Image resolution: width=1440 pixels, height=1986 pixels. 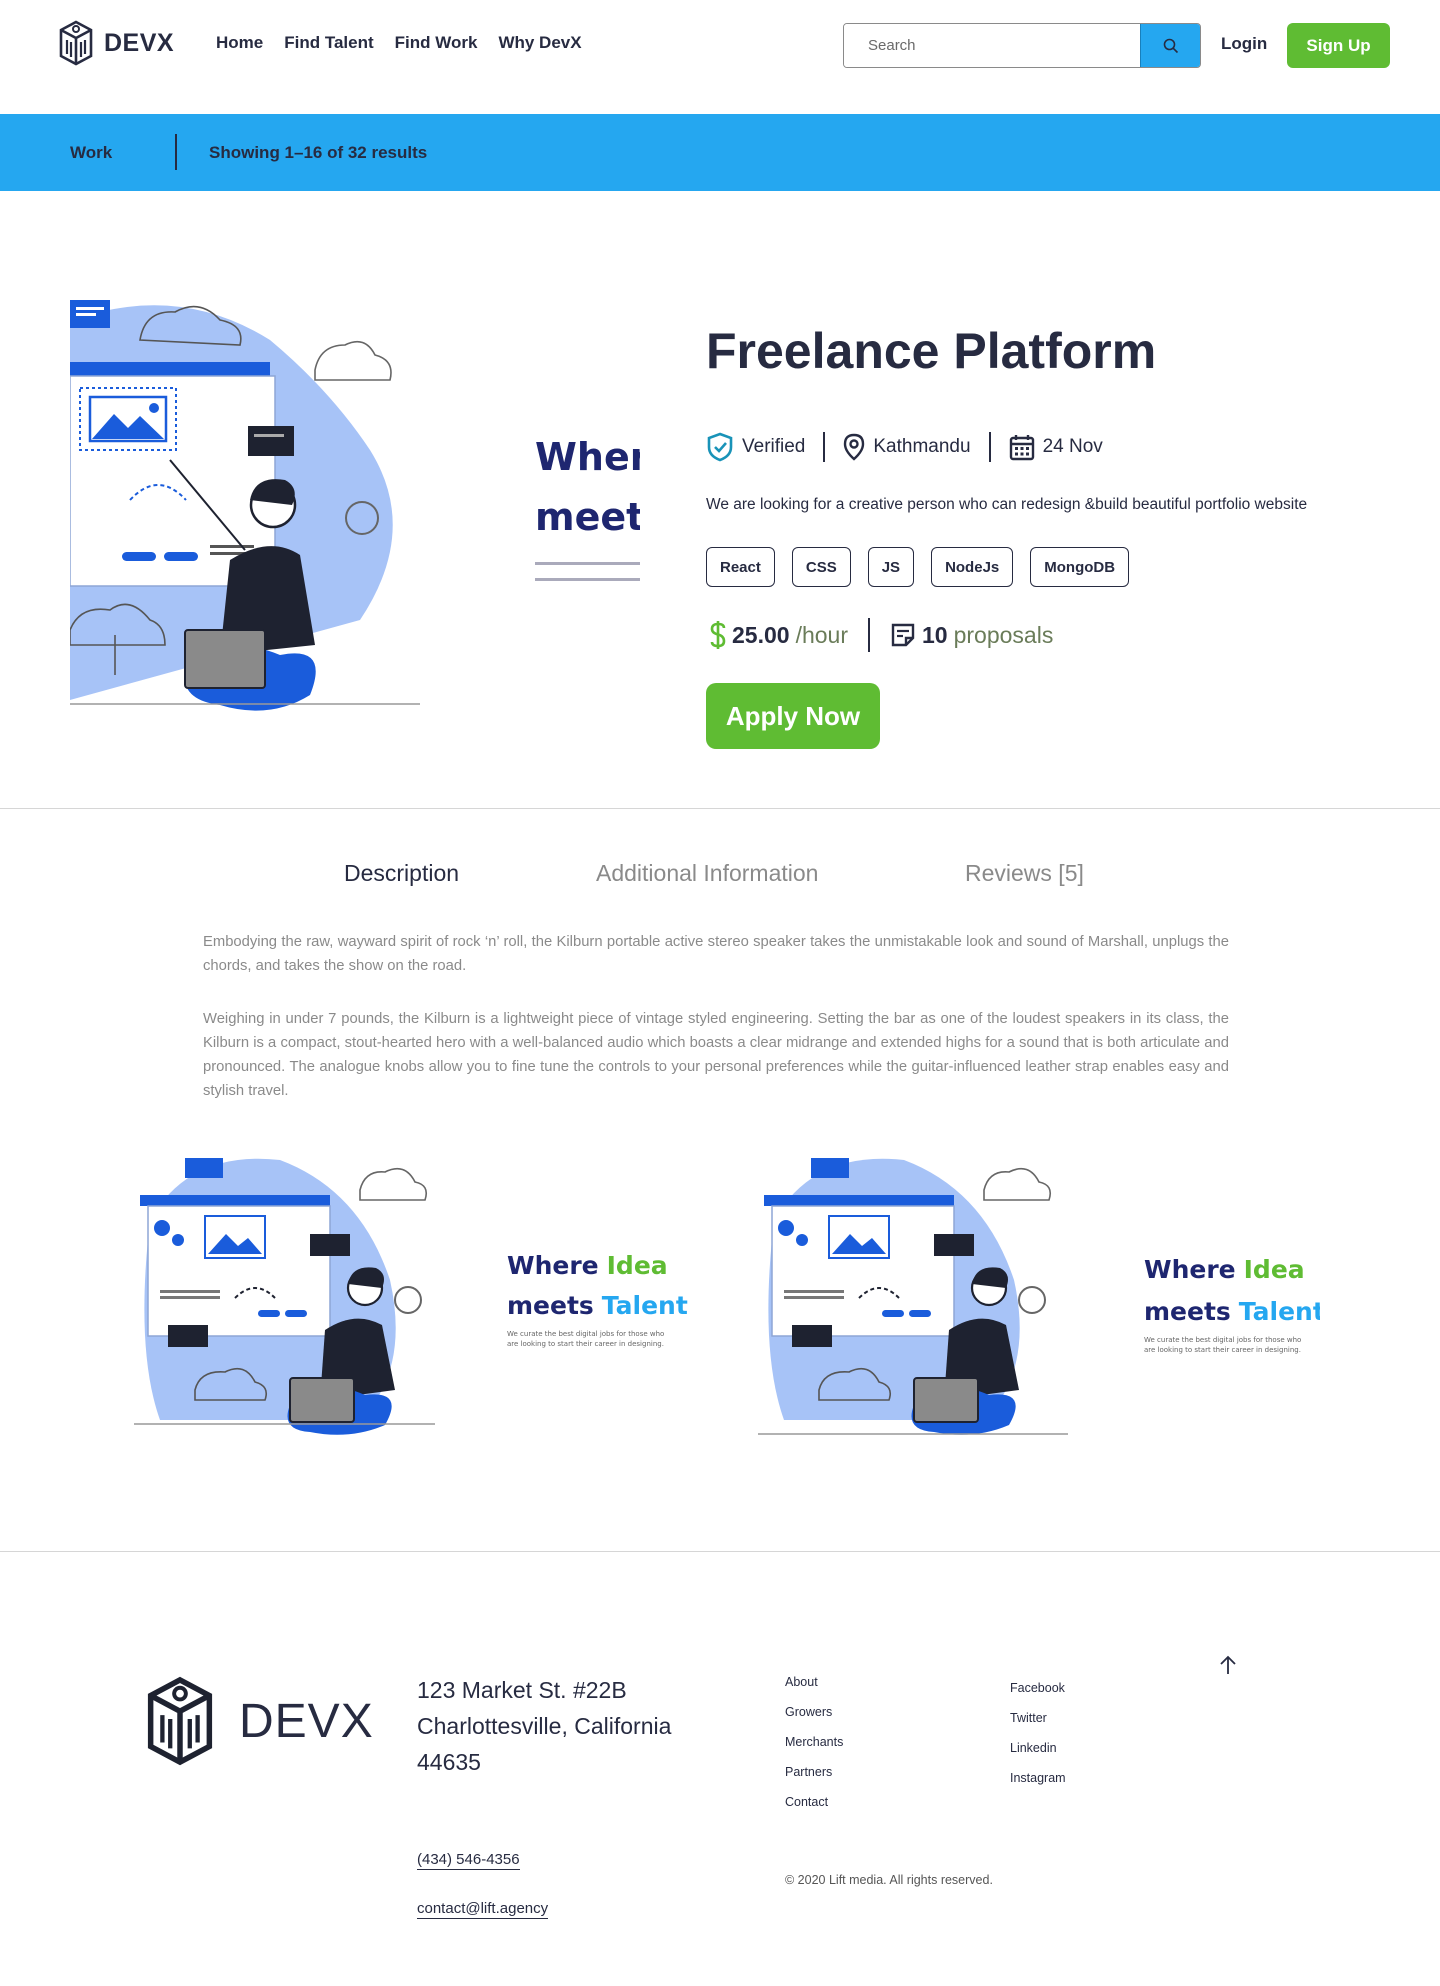 What do you see at coordinates (449, 1762) in the screenshot?
I see `address-line: 44635` at bounding box center [449, 1762].